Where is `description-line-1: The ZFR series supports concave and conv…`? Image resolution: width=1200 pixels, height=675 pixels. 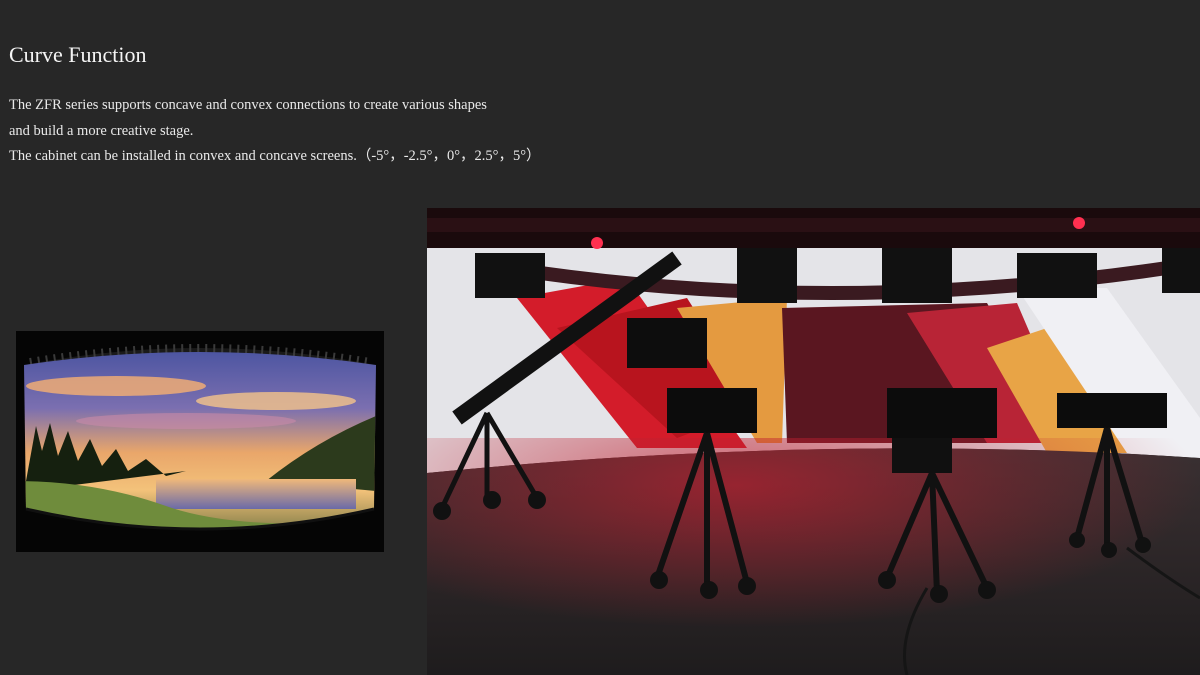 description-line-1: The ZFR series supports concave and conv… is located at coordinates (248, 105).